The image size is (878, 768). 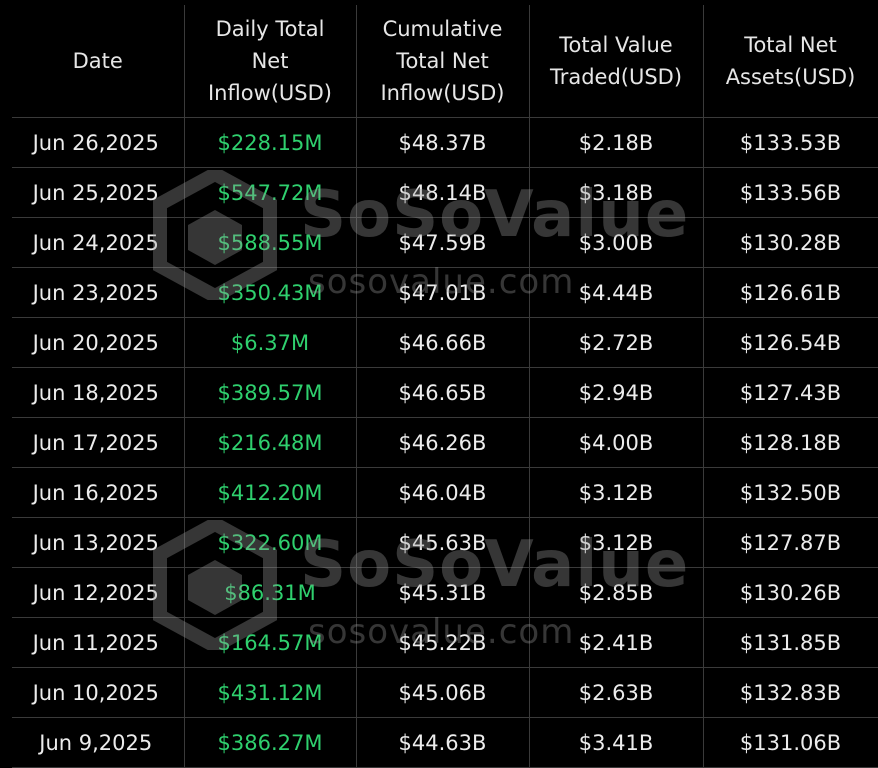 I want to click on cell-date: Jun 18,2025, so click(x=98, y=392).